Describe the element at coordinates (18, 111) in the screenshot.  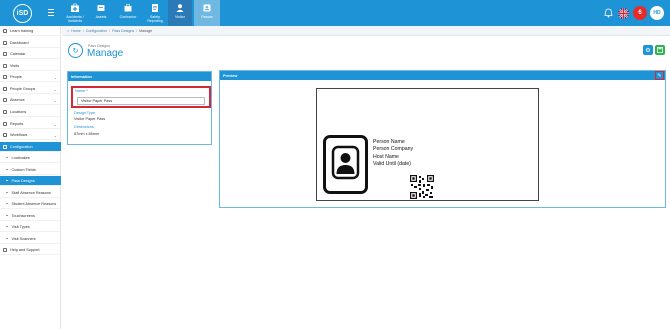
I see `sidebar-item-label: Locations` at that location.